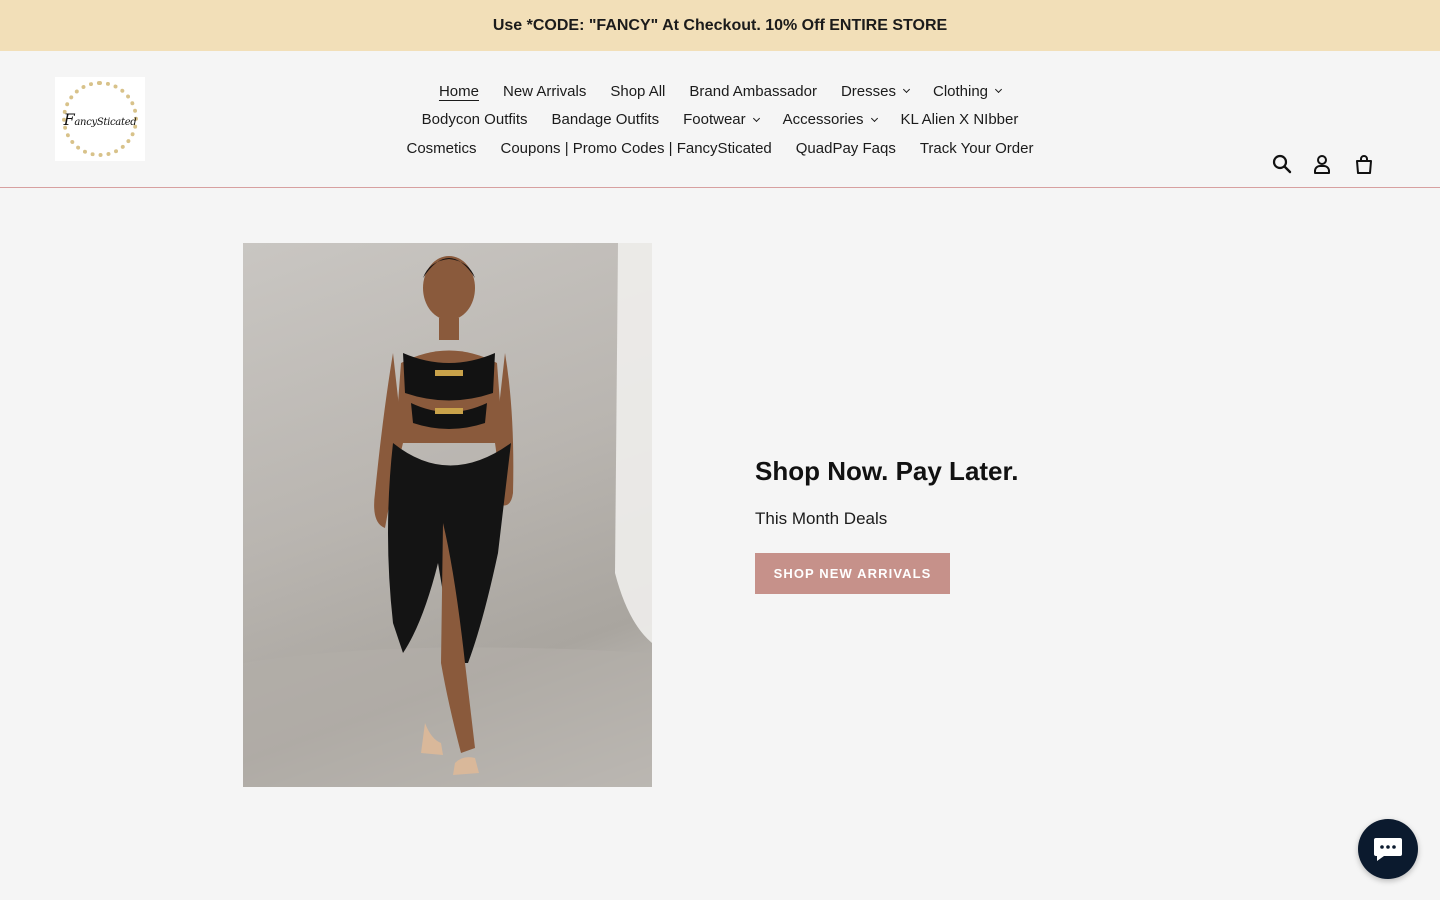 This screenshot has width=1440, height=900. I want to click on cart-icon, so click(1364, 164).